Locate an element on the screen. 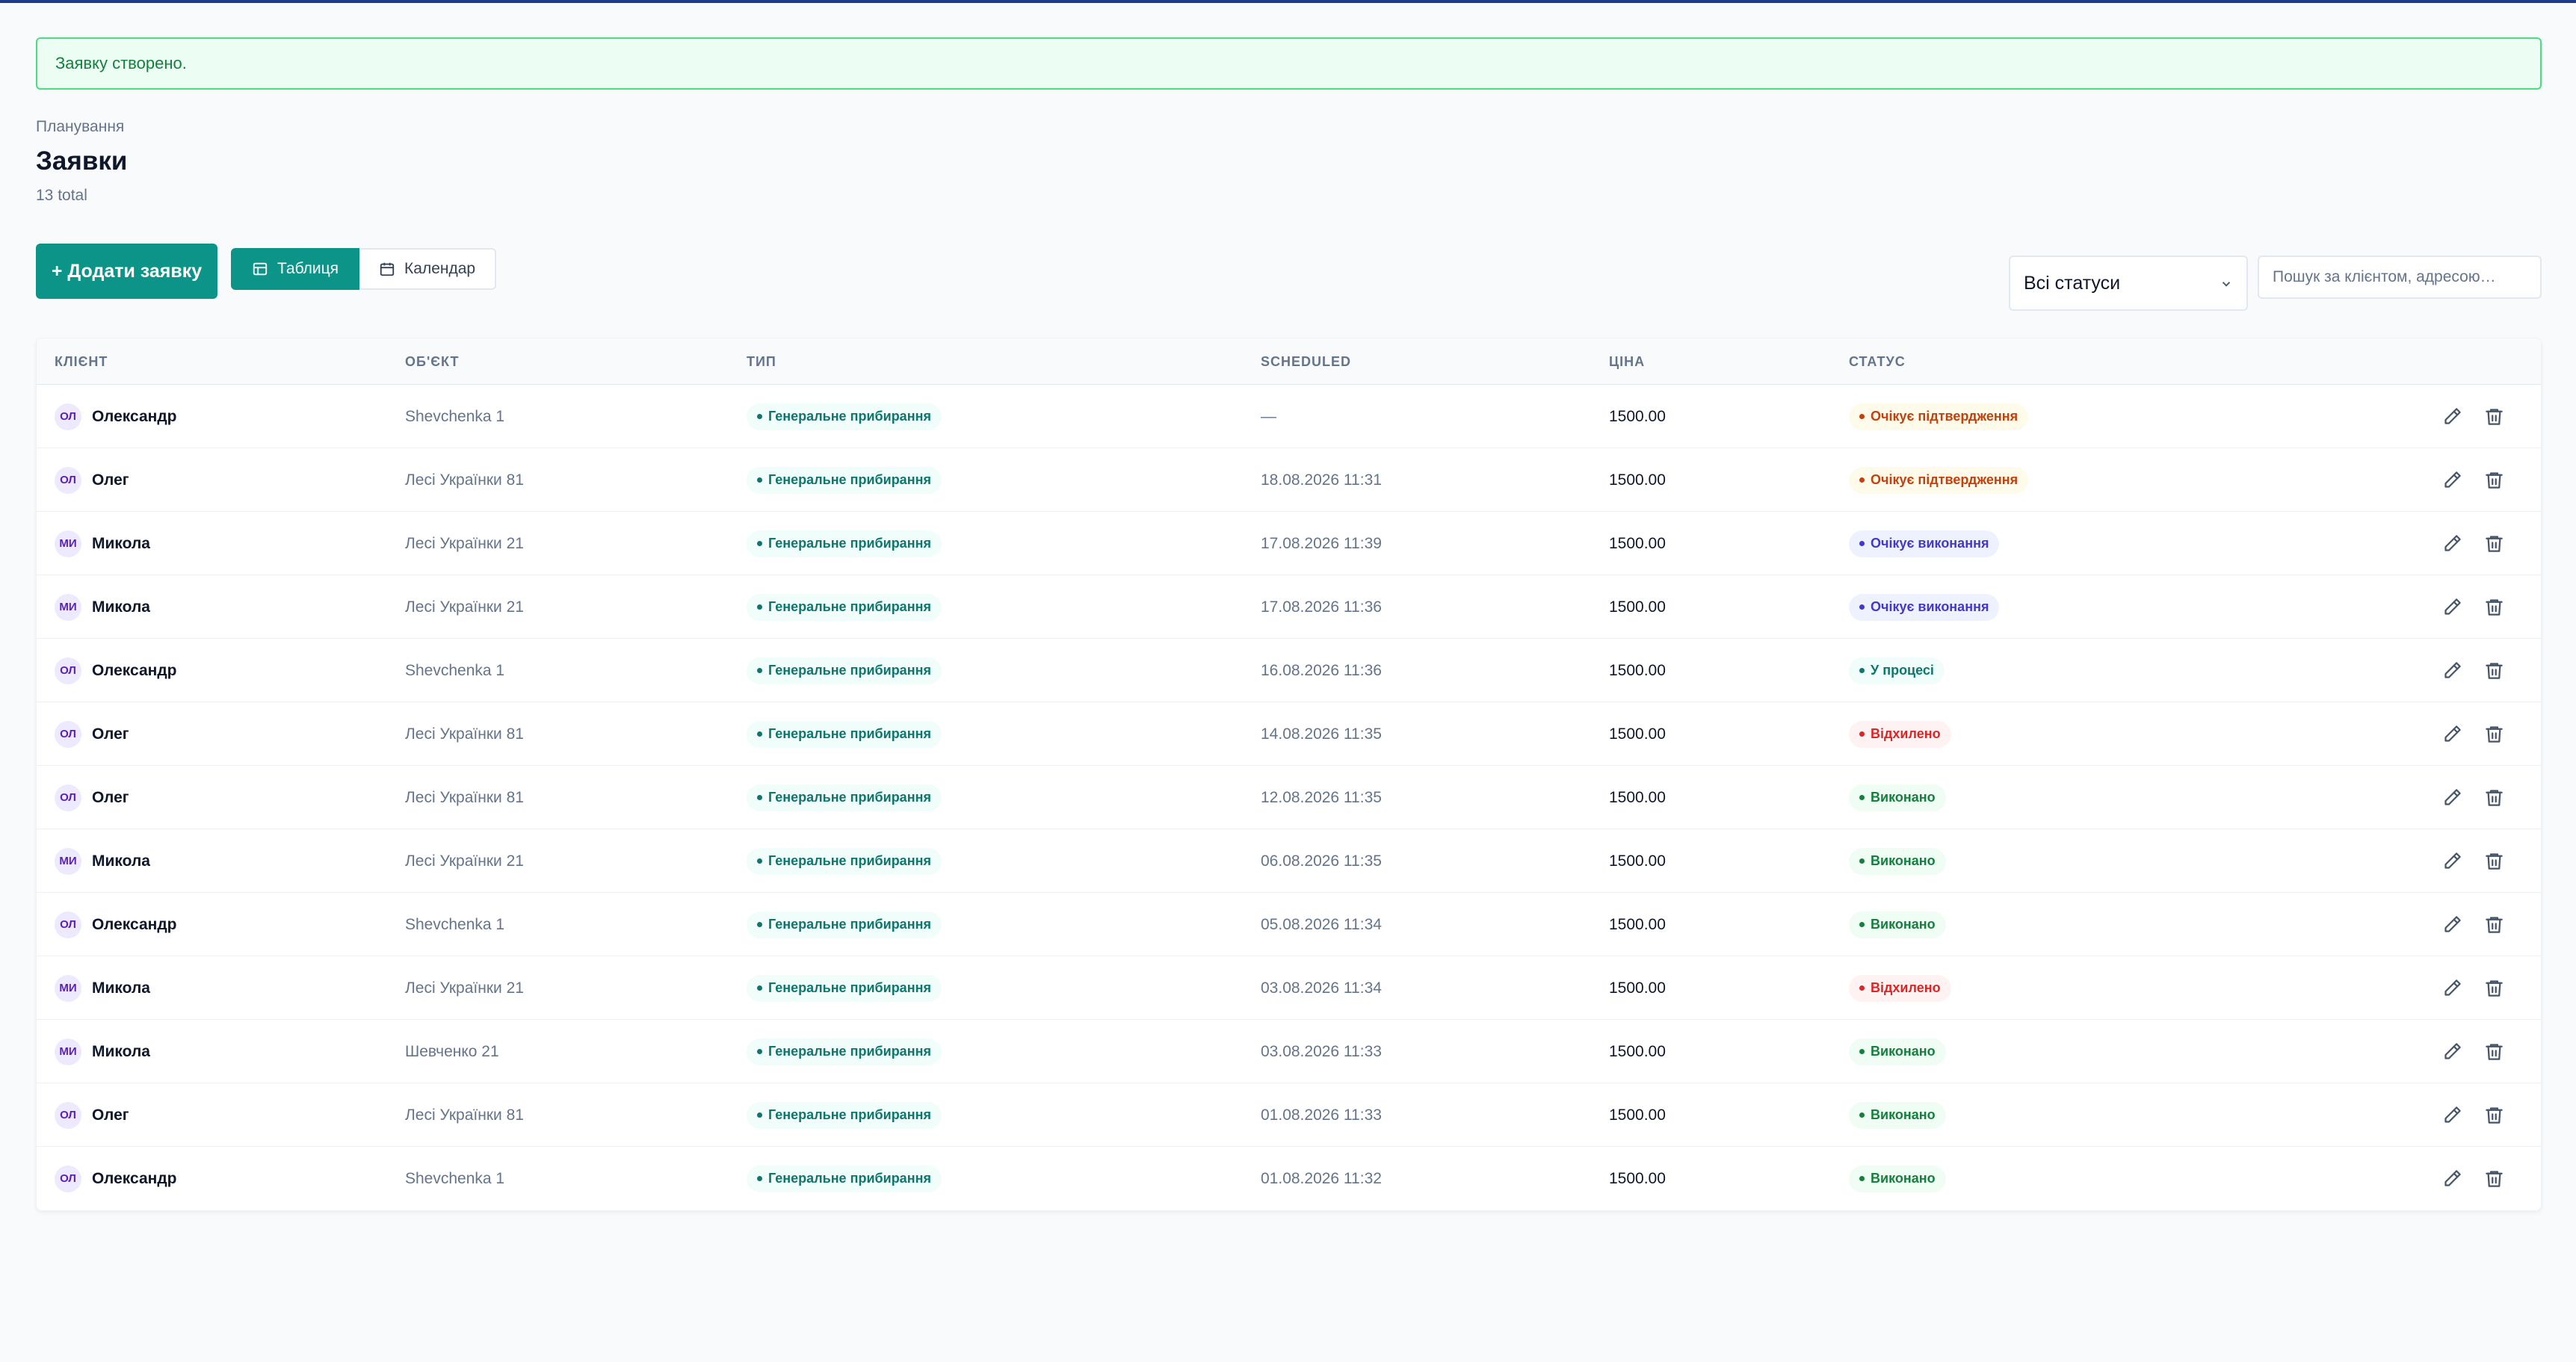 The image size is (2576, 1362). status-cell: Виконано is located at coordinates (1898, 1051).